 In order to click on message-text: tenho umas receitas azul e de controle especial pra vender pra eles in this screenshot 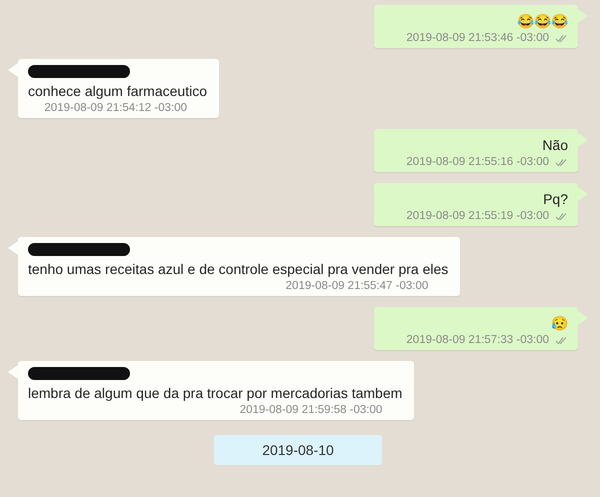, I will do `click(238, 269)`.